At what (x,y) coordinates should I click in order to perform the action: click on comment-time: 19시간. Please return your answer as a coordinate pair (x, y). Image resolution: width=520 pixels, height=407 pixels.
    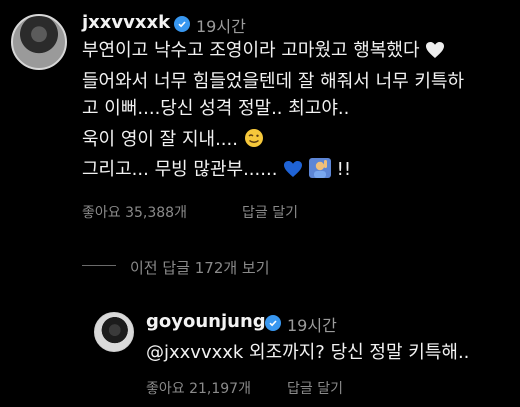
    Looking at the image, I should click on (221, 26).